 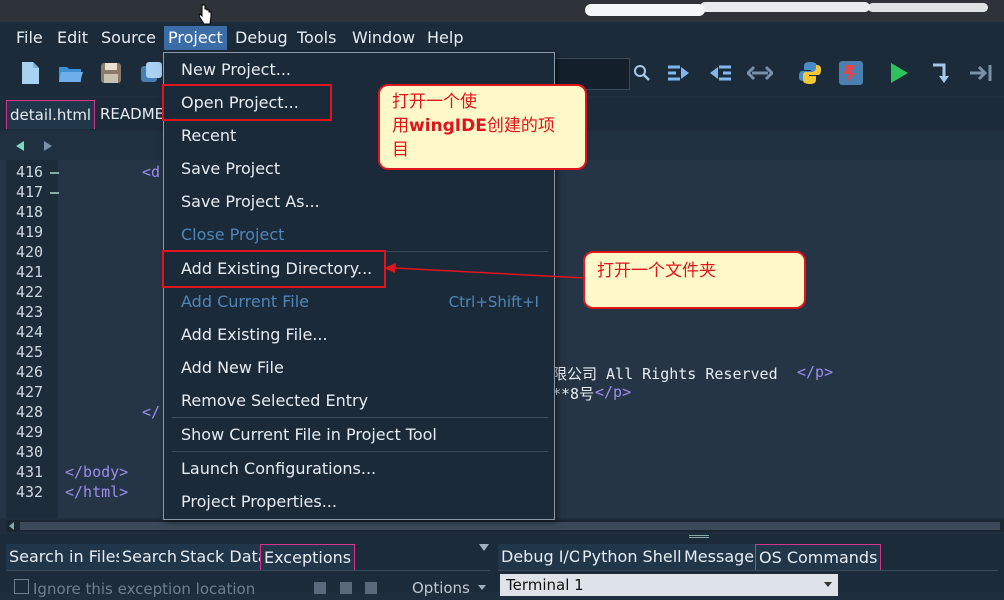 I want to click on highlight-add-existing-directory, so click(x=274, y=269).